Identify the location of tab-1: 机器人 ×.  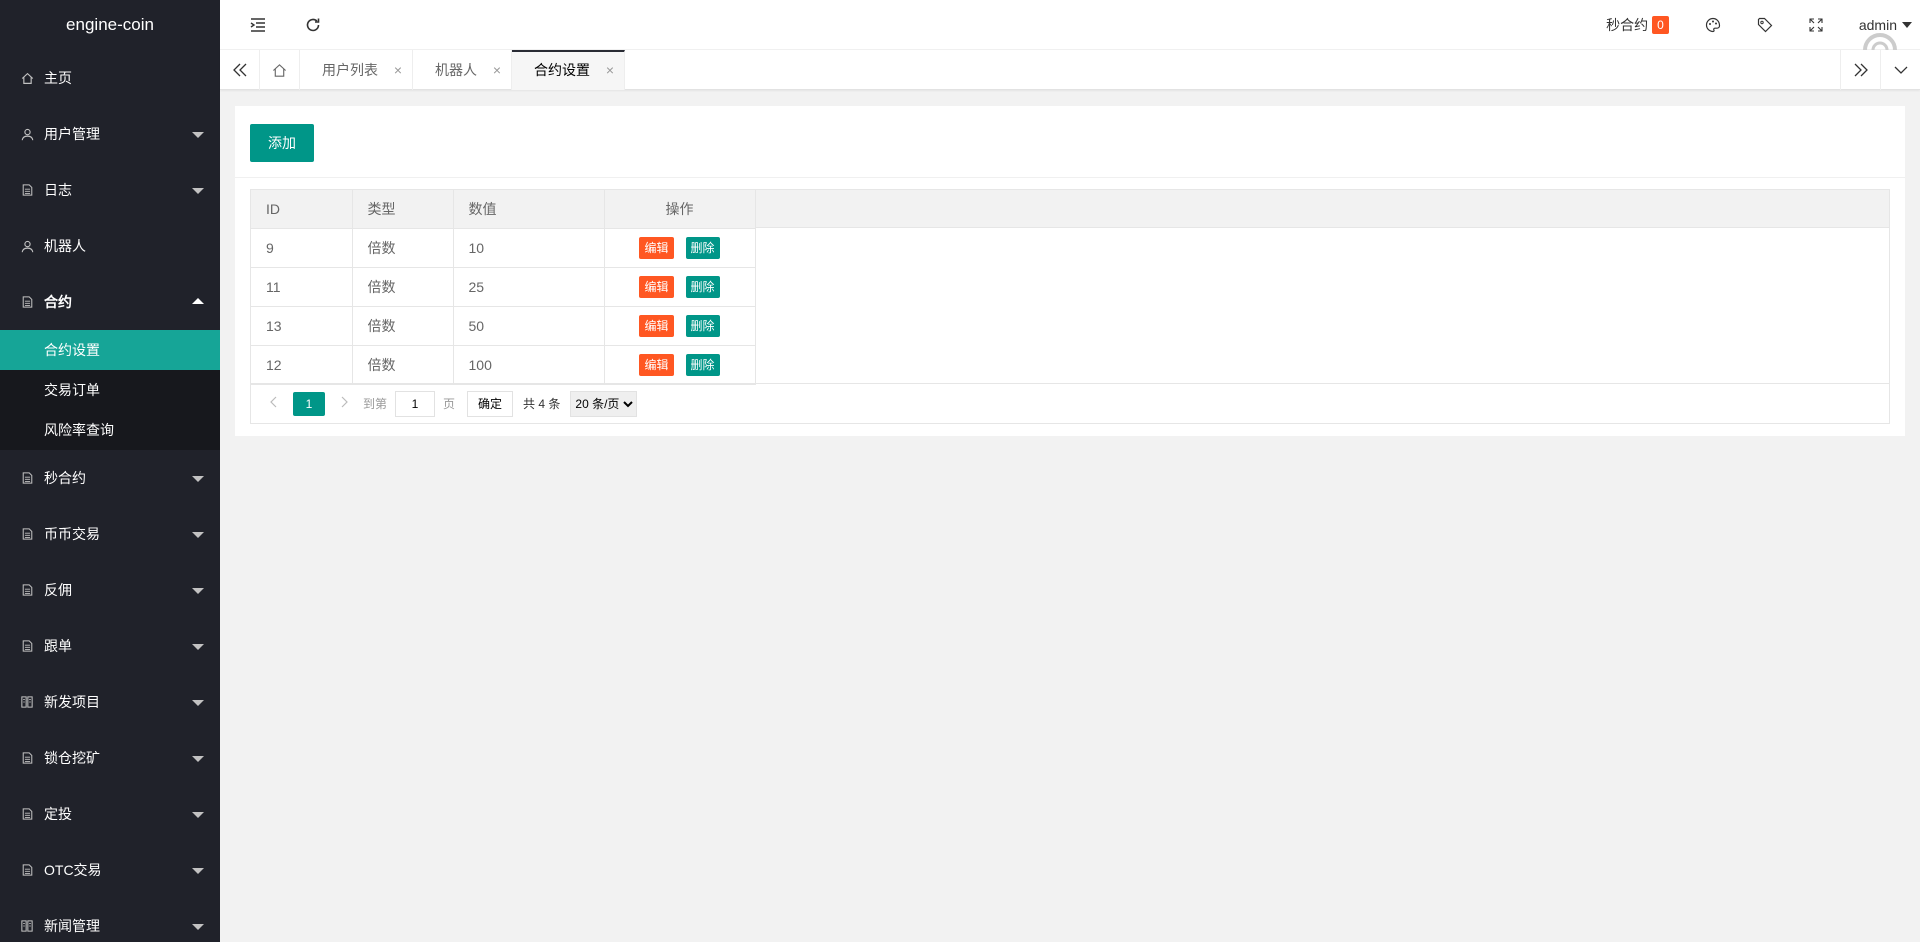
(462, 70).